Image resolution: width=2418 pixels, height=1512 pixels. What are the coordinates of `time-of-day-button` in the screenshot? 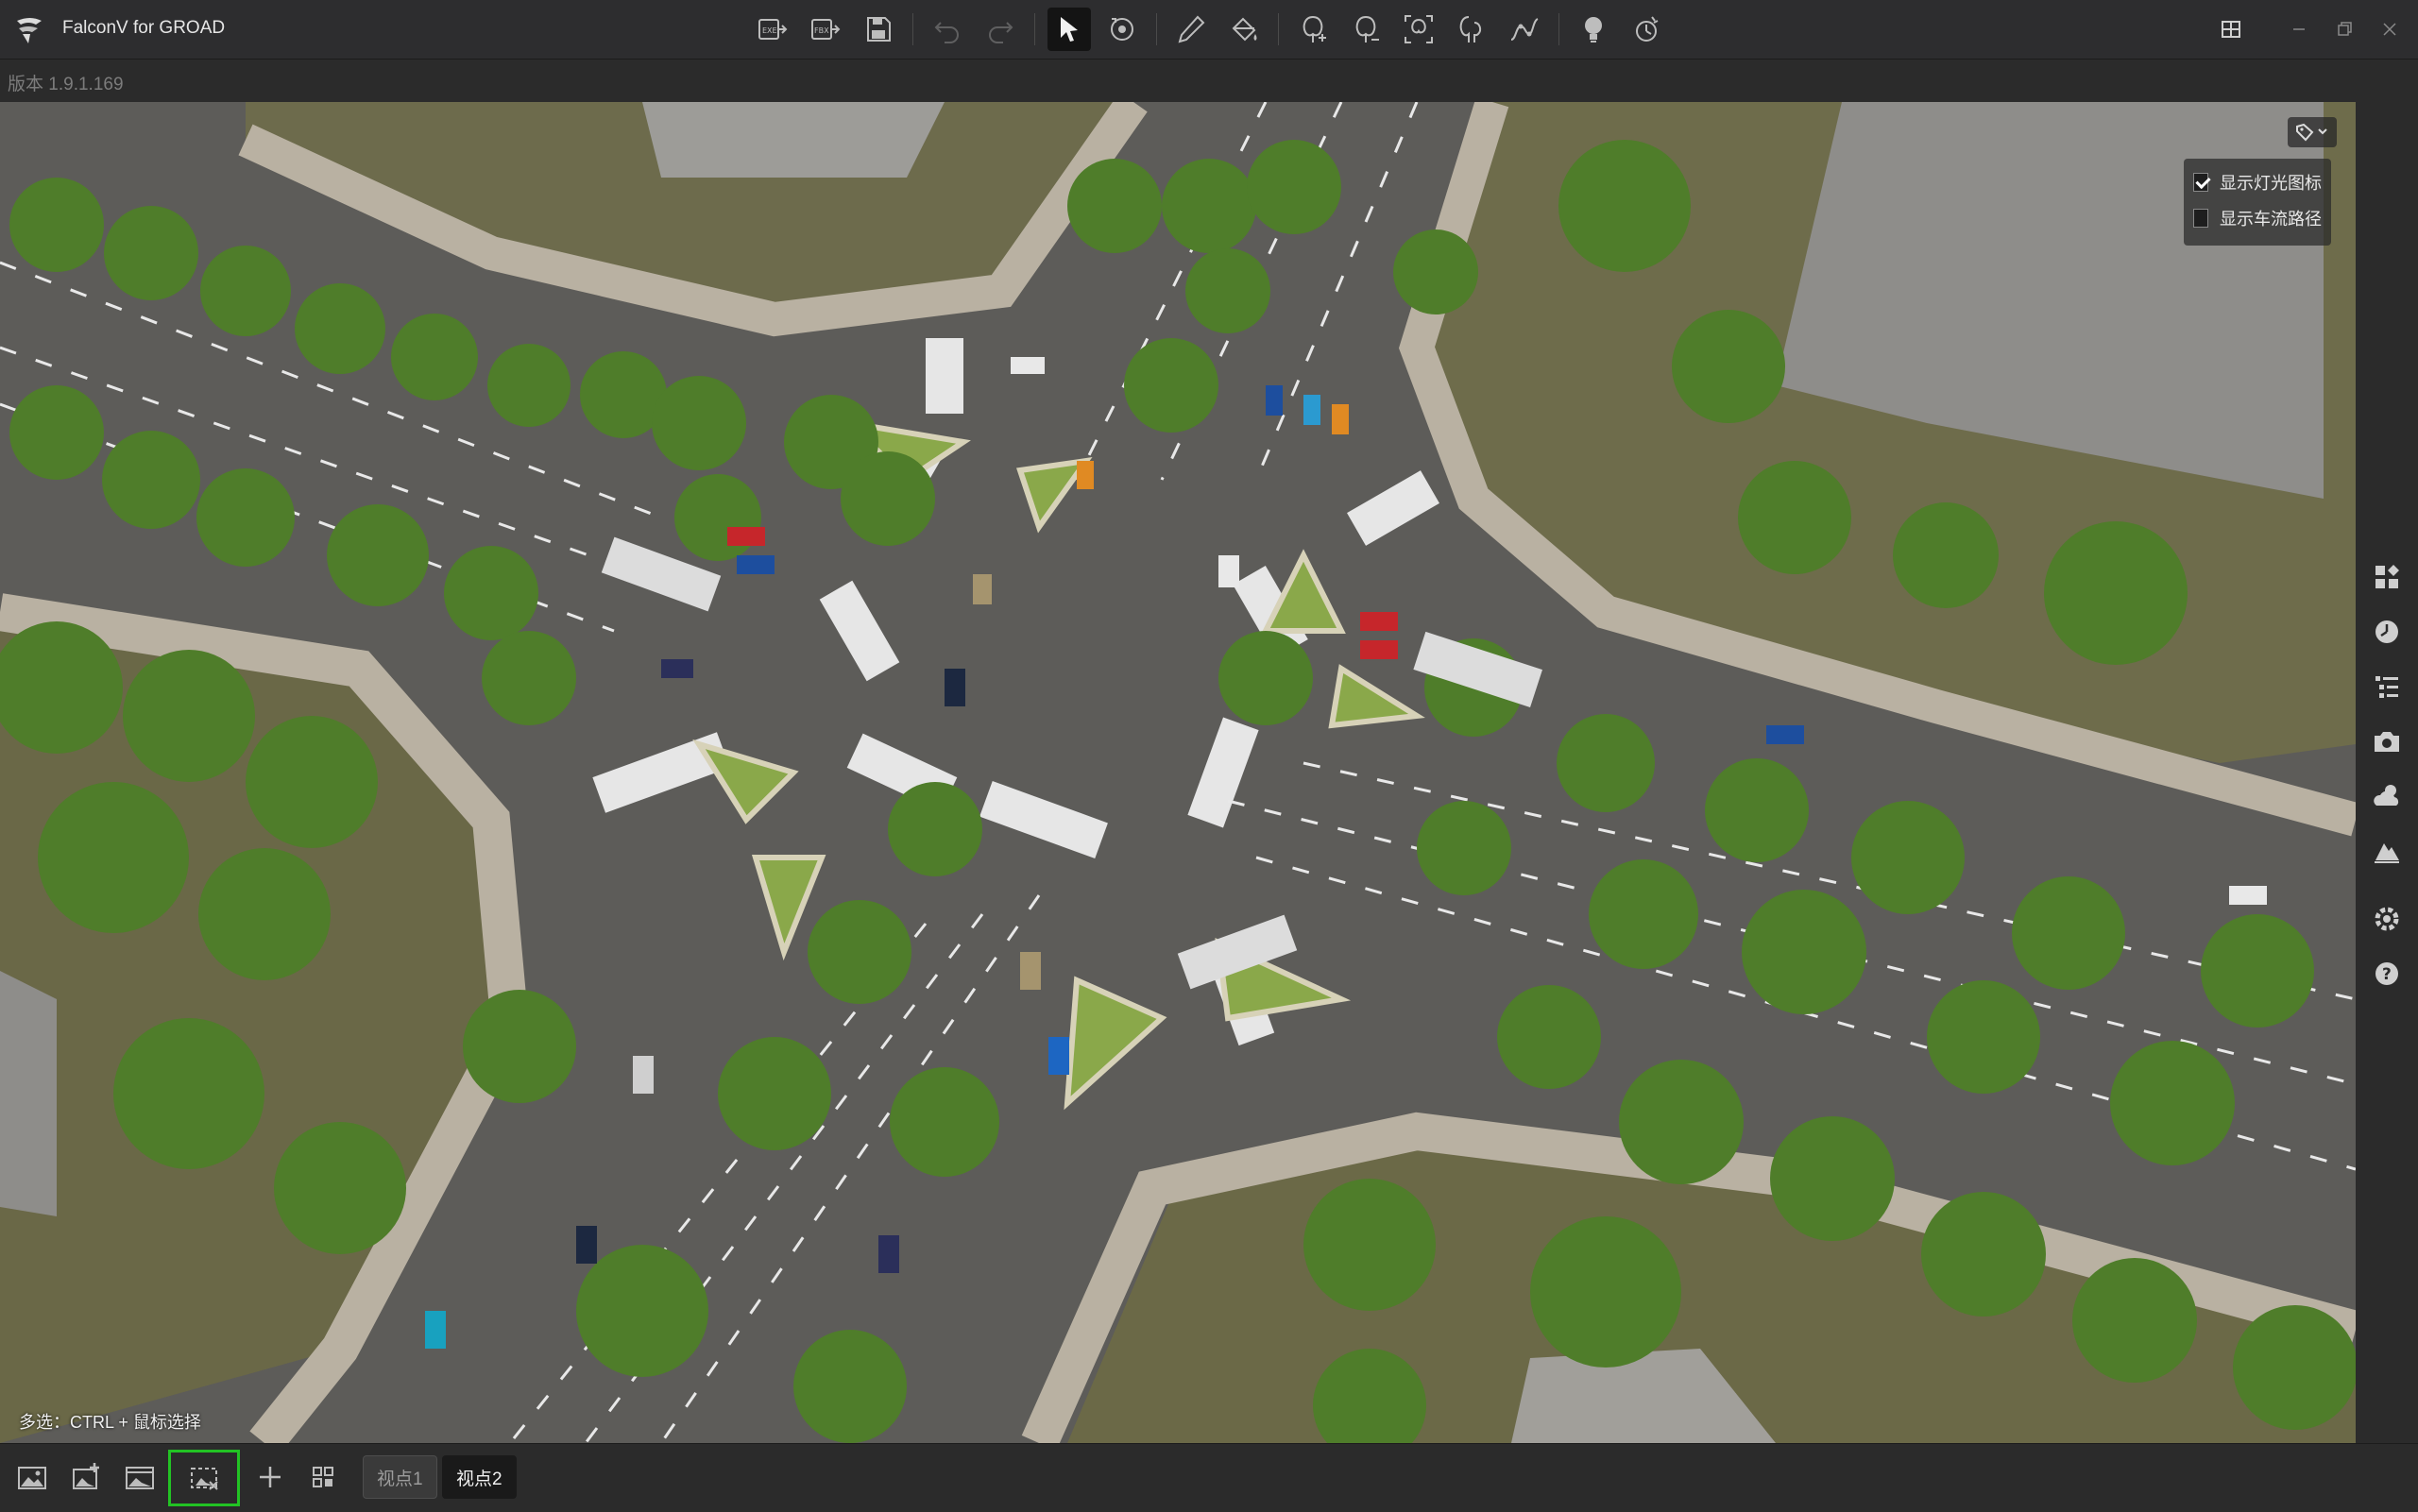 It's located at (1646, 29).